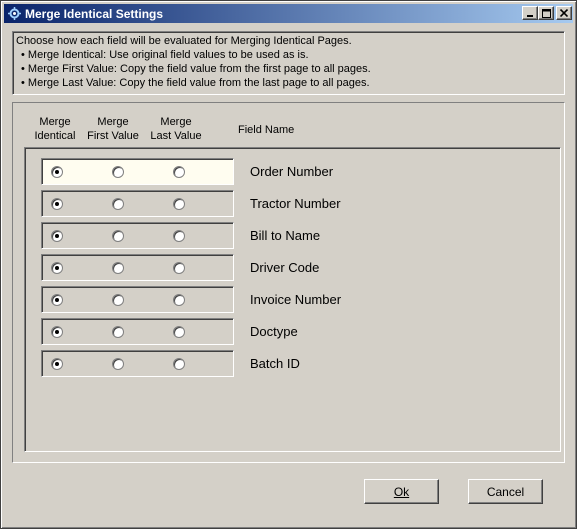 The width and height of the screenshot is (577, 529). I want to click on cancel-button-label: Cancel, so click(505, 491).